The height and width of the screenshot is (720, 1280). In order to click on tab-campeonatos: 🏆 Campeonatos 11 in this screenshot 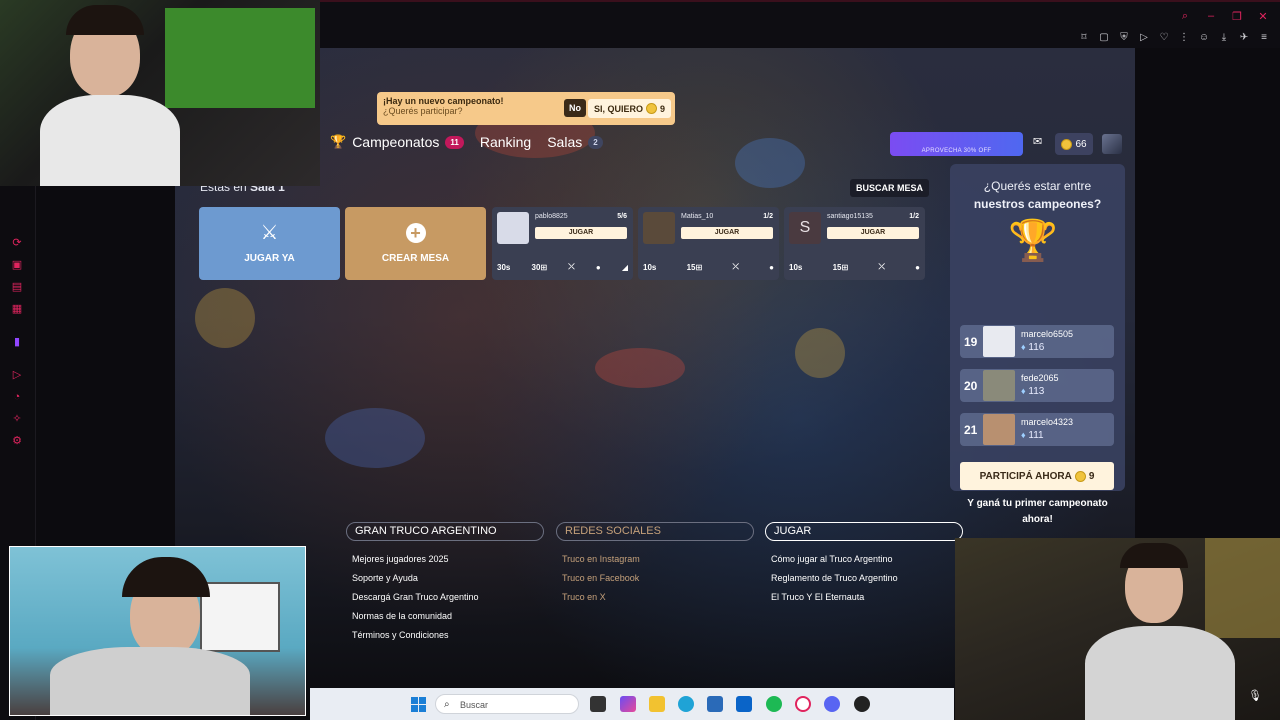, I will do `click(397, 142)`.